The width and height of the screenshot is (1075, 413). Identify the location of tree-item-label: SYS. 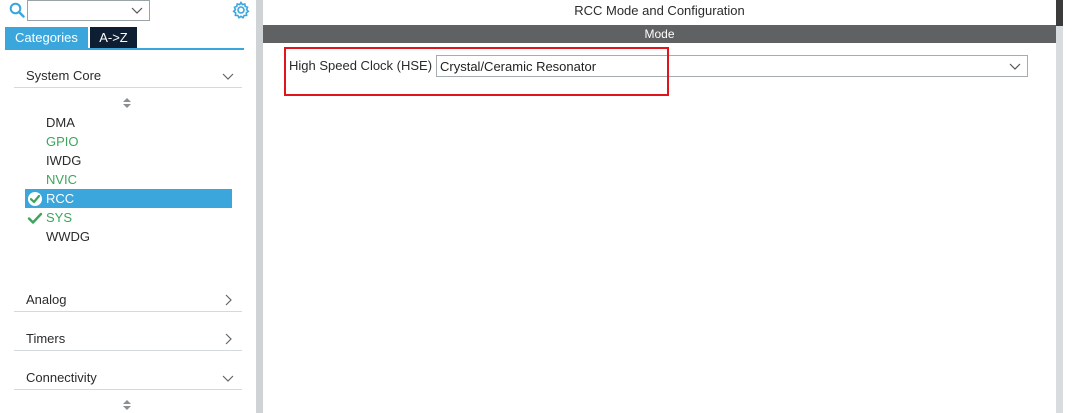
(59, 217).